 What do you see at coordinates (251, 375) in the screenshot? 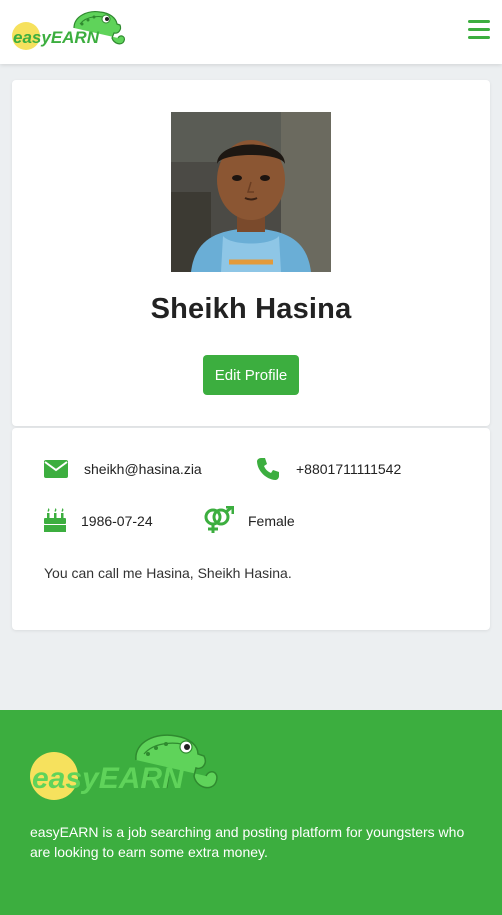
I see `edit-profile-button: Edit Profile` at bounding box center [251, 375].